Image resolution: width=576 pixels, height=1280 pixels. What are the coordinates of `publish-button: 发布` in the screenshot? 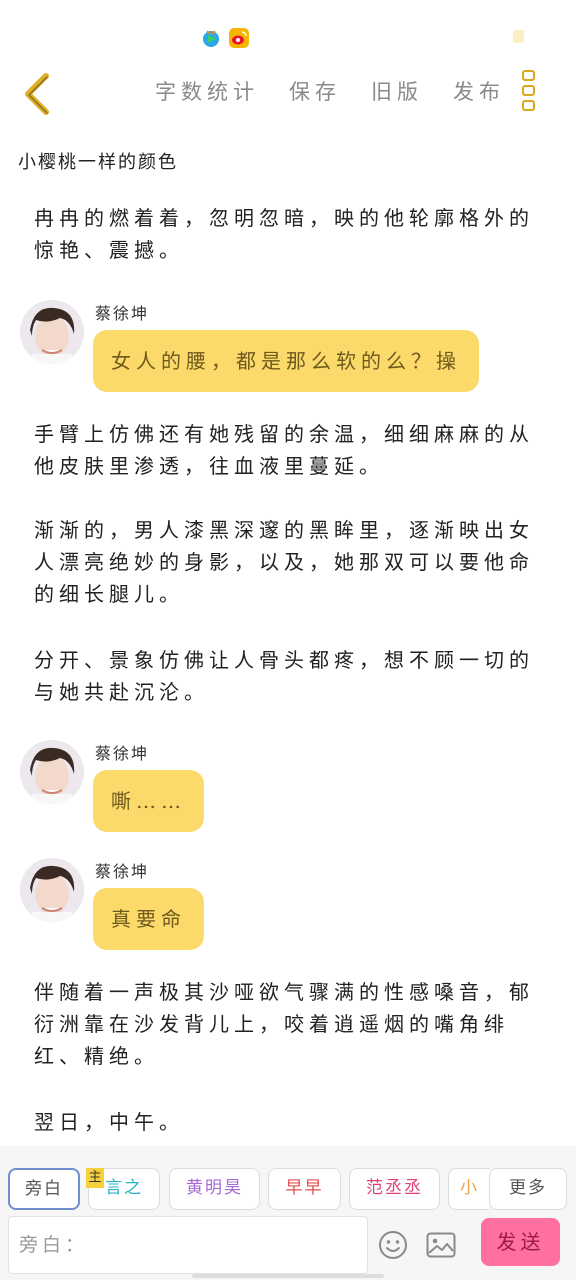 It's located at (479, 91).